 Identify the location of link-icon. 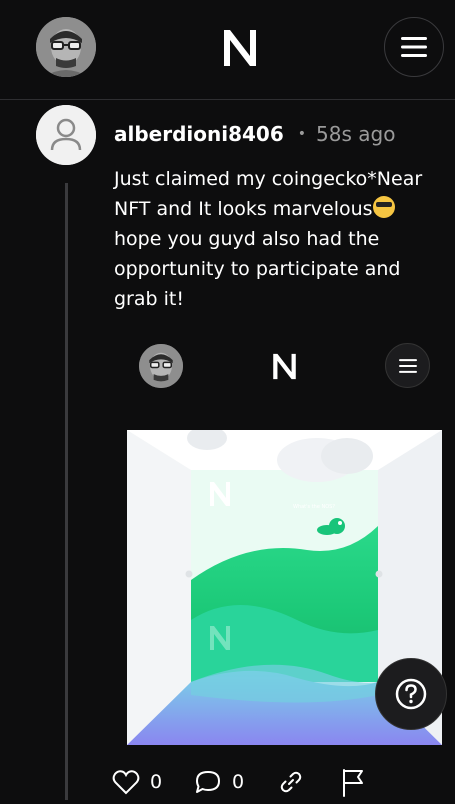
(291, 782).